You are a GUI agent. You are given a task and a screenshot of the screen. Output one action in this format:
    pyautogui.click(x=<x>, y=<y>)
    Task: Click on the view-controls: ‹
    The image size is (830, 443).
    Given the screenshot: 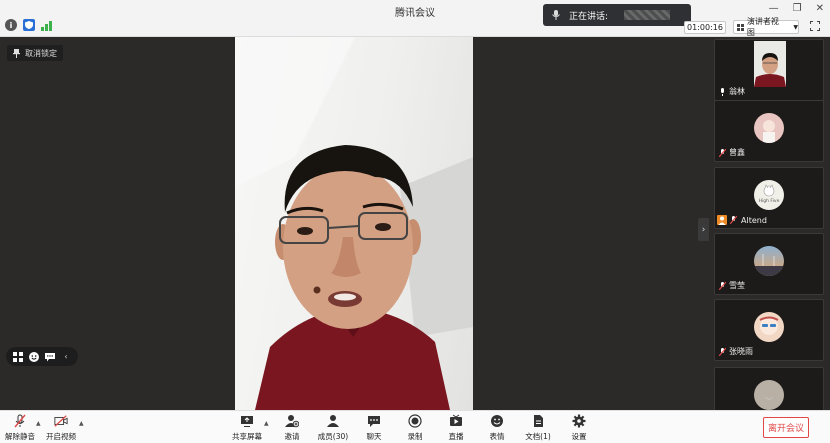 What is the action you would take?
    pyautogui.click(x=42, y=356)
    